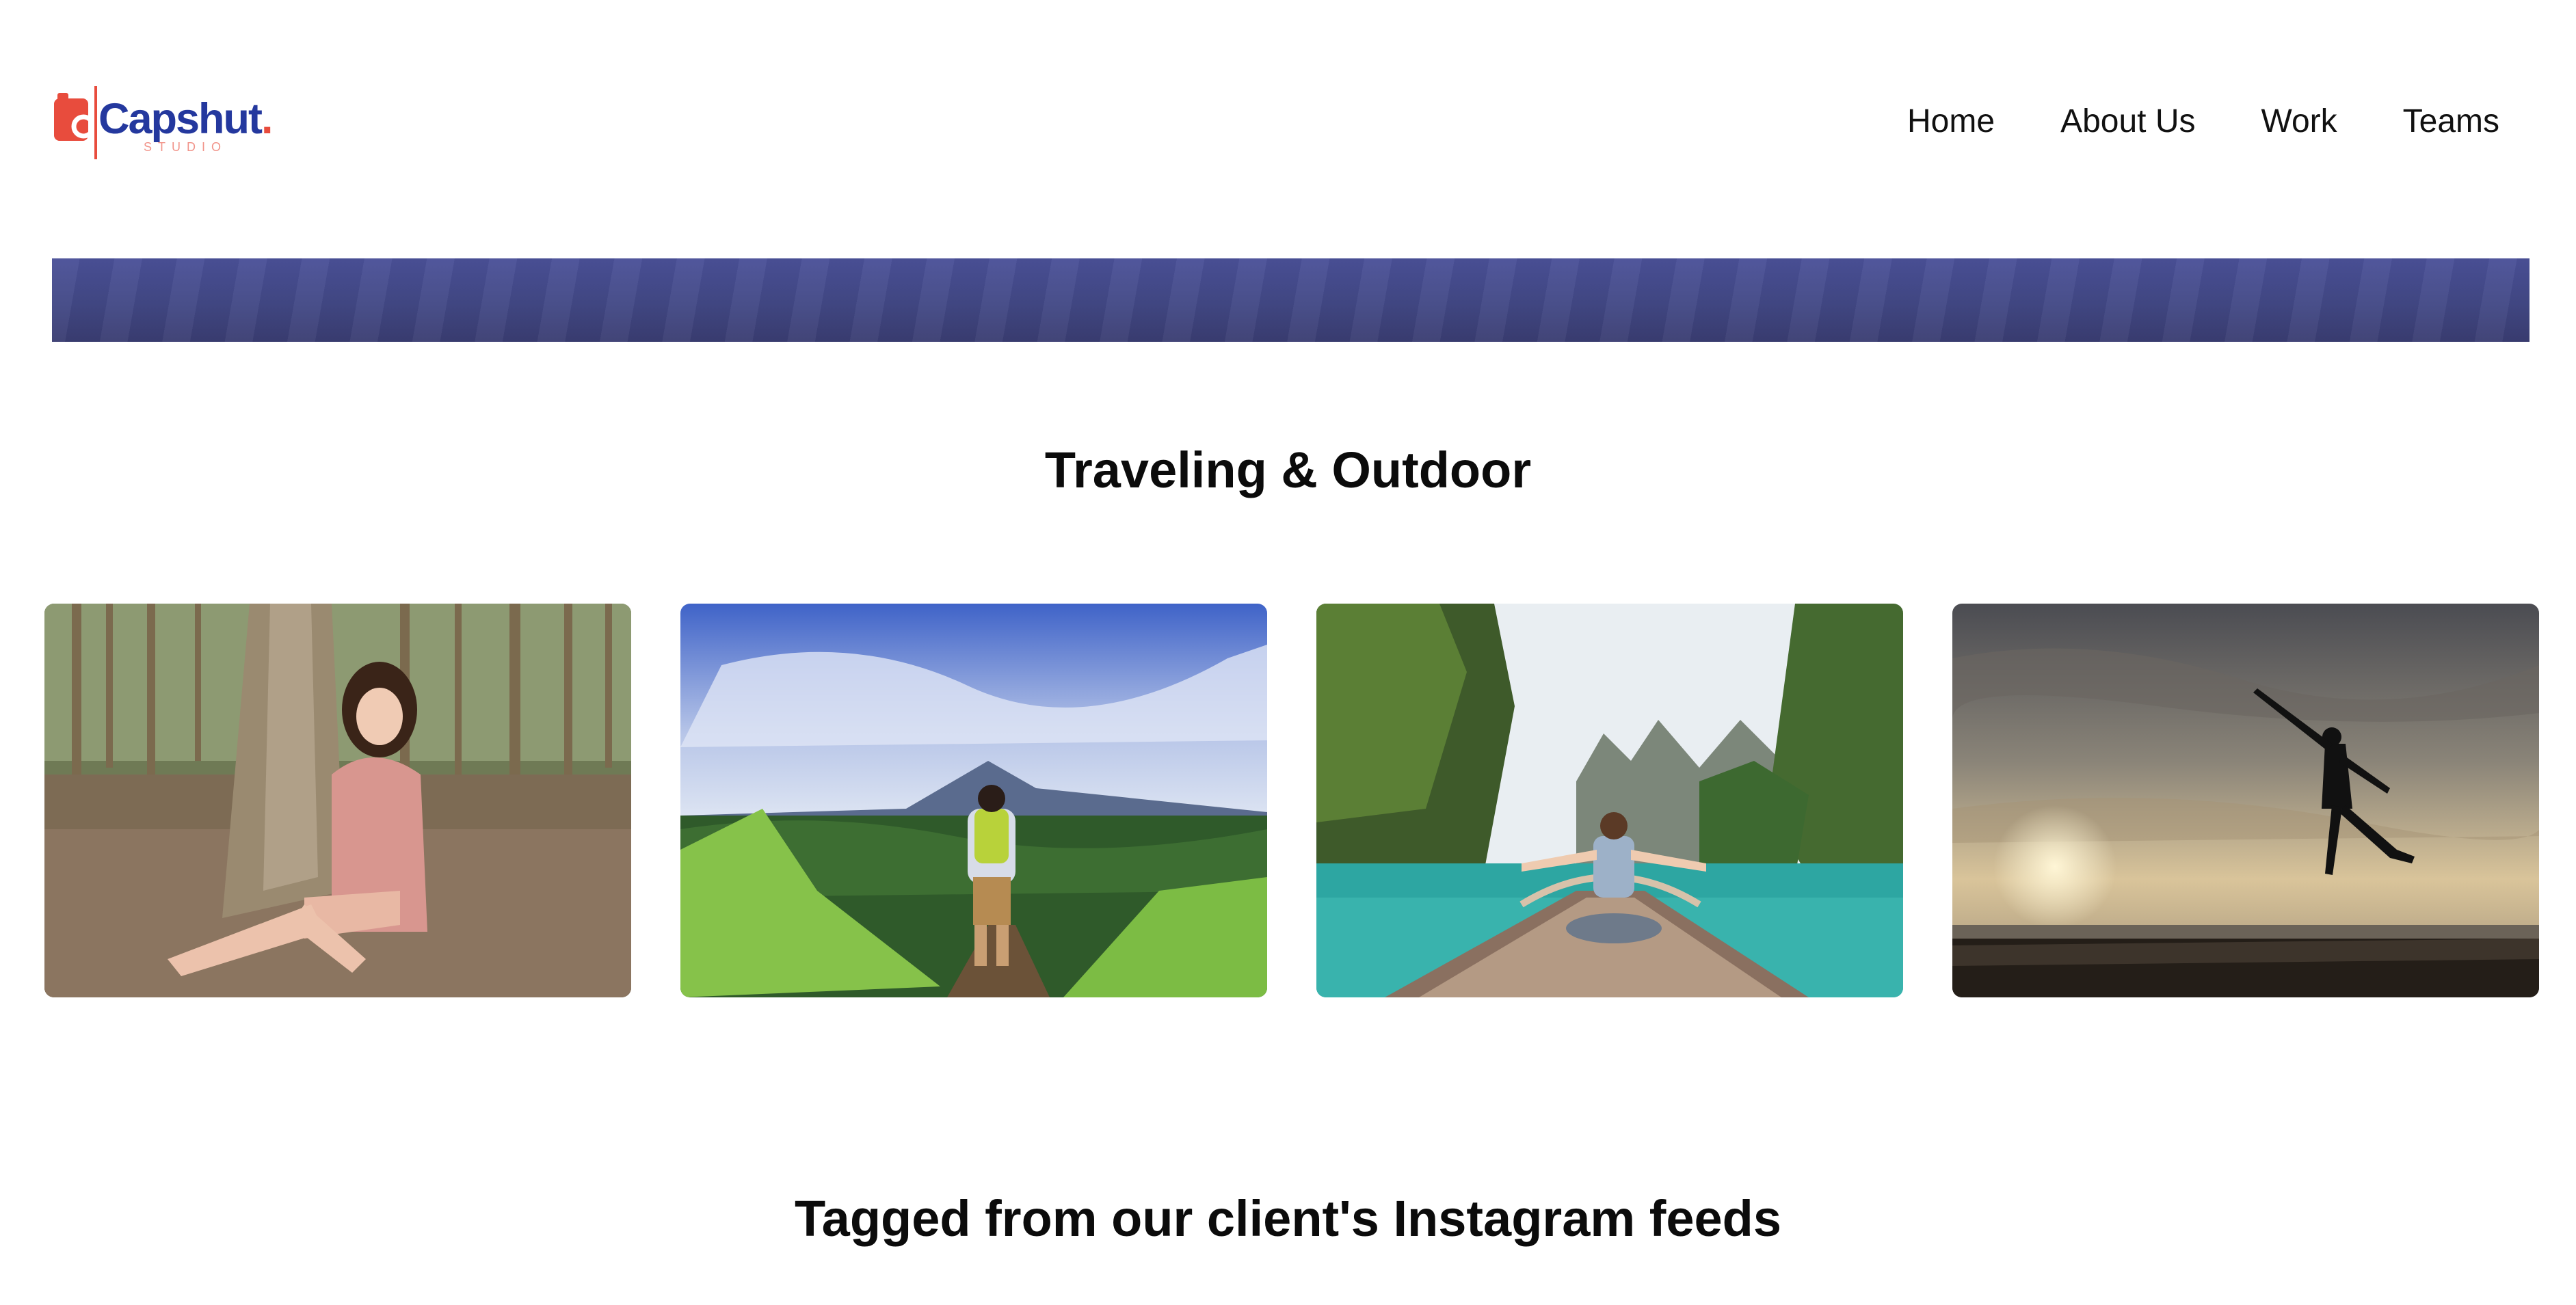  Describe the element at coordinates (2451, 121) in the screenshot. I see `nav-teams-link: Teams` at that location.